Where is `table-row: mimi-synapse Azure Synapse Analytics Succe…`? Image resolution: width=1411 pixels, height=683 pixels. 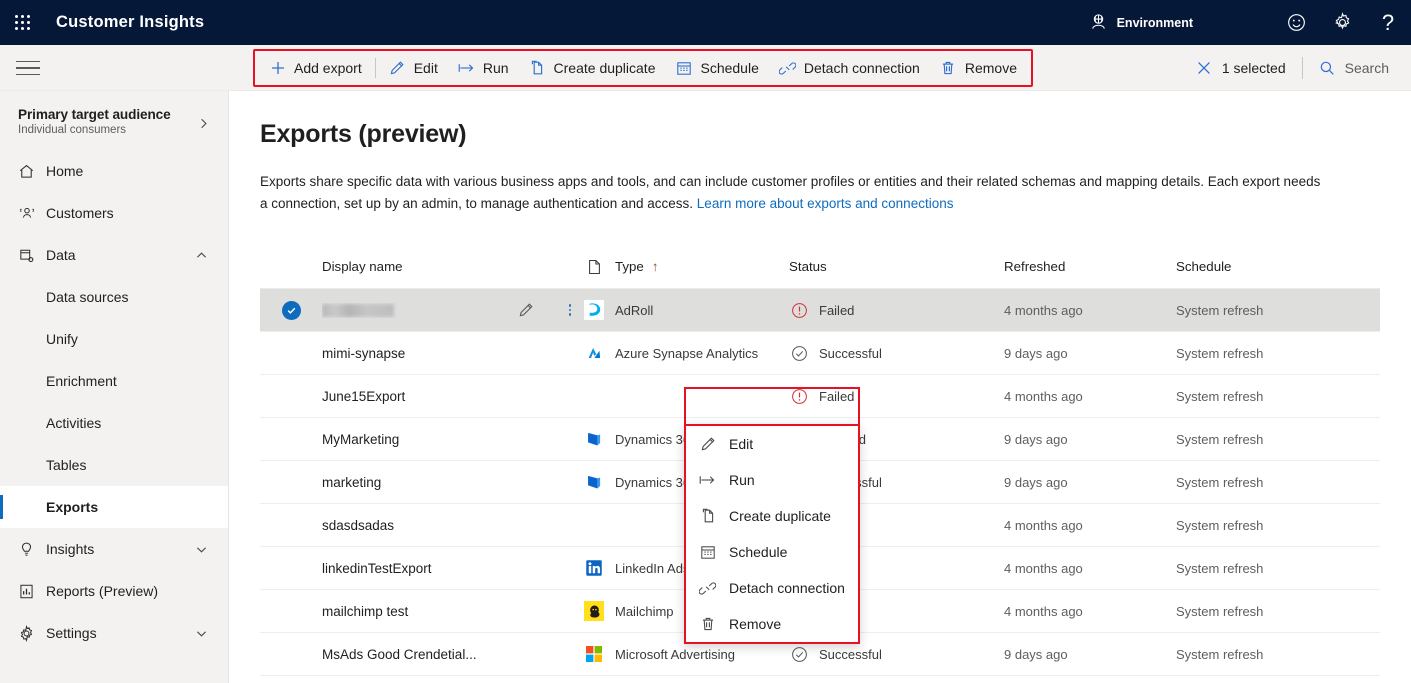
table-row: mimi-synapse Azure Synapse Analytics Succe… is located at coordinates (820, 353).